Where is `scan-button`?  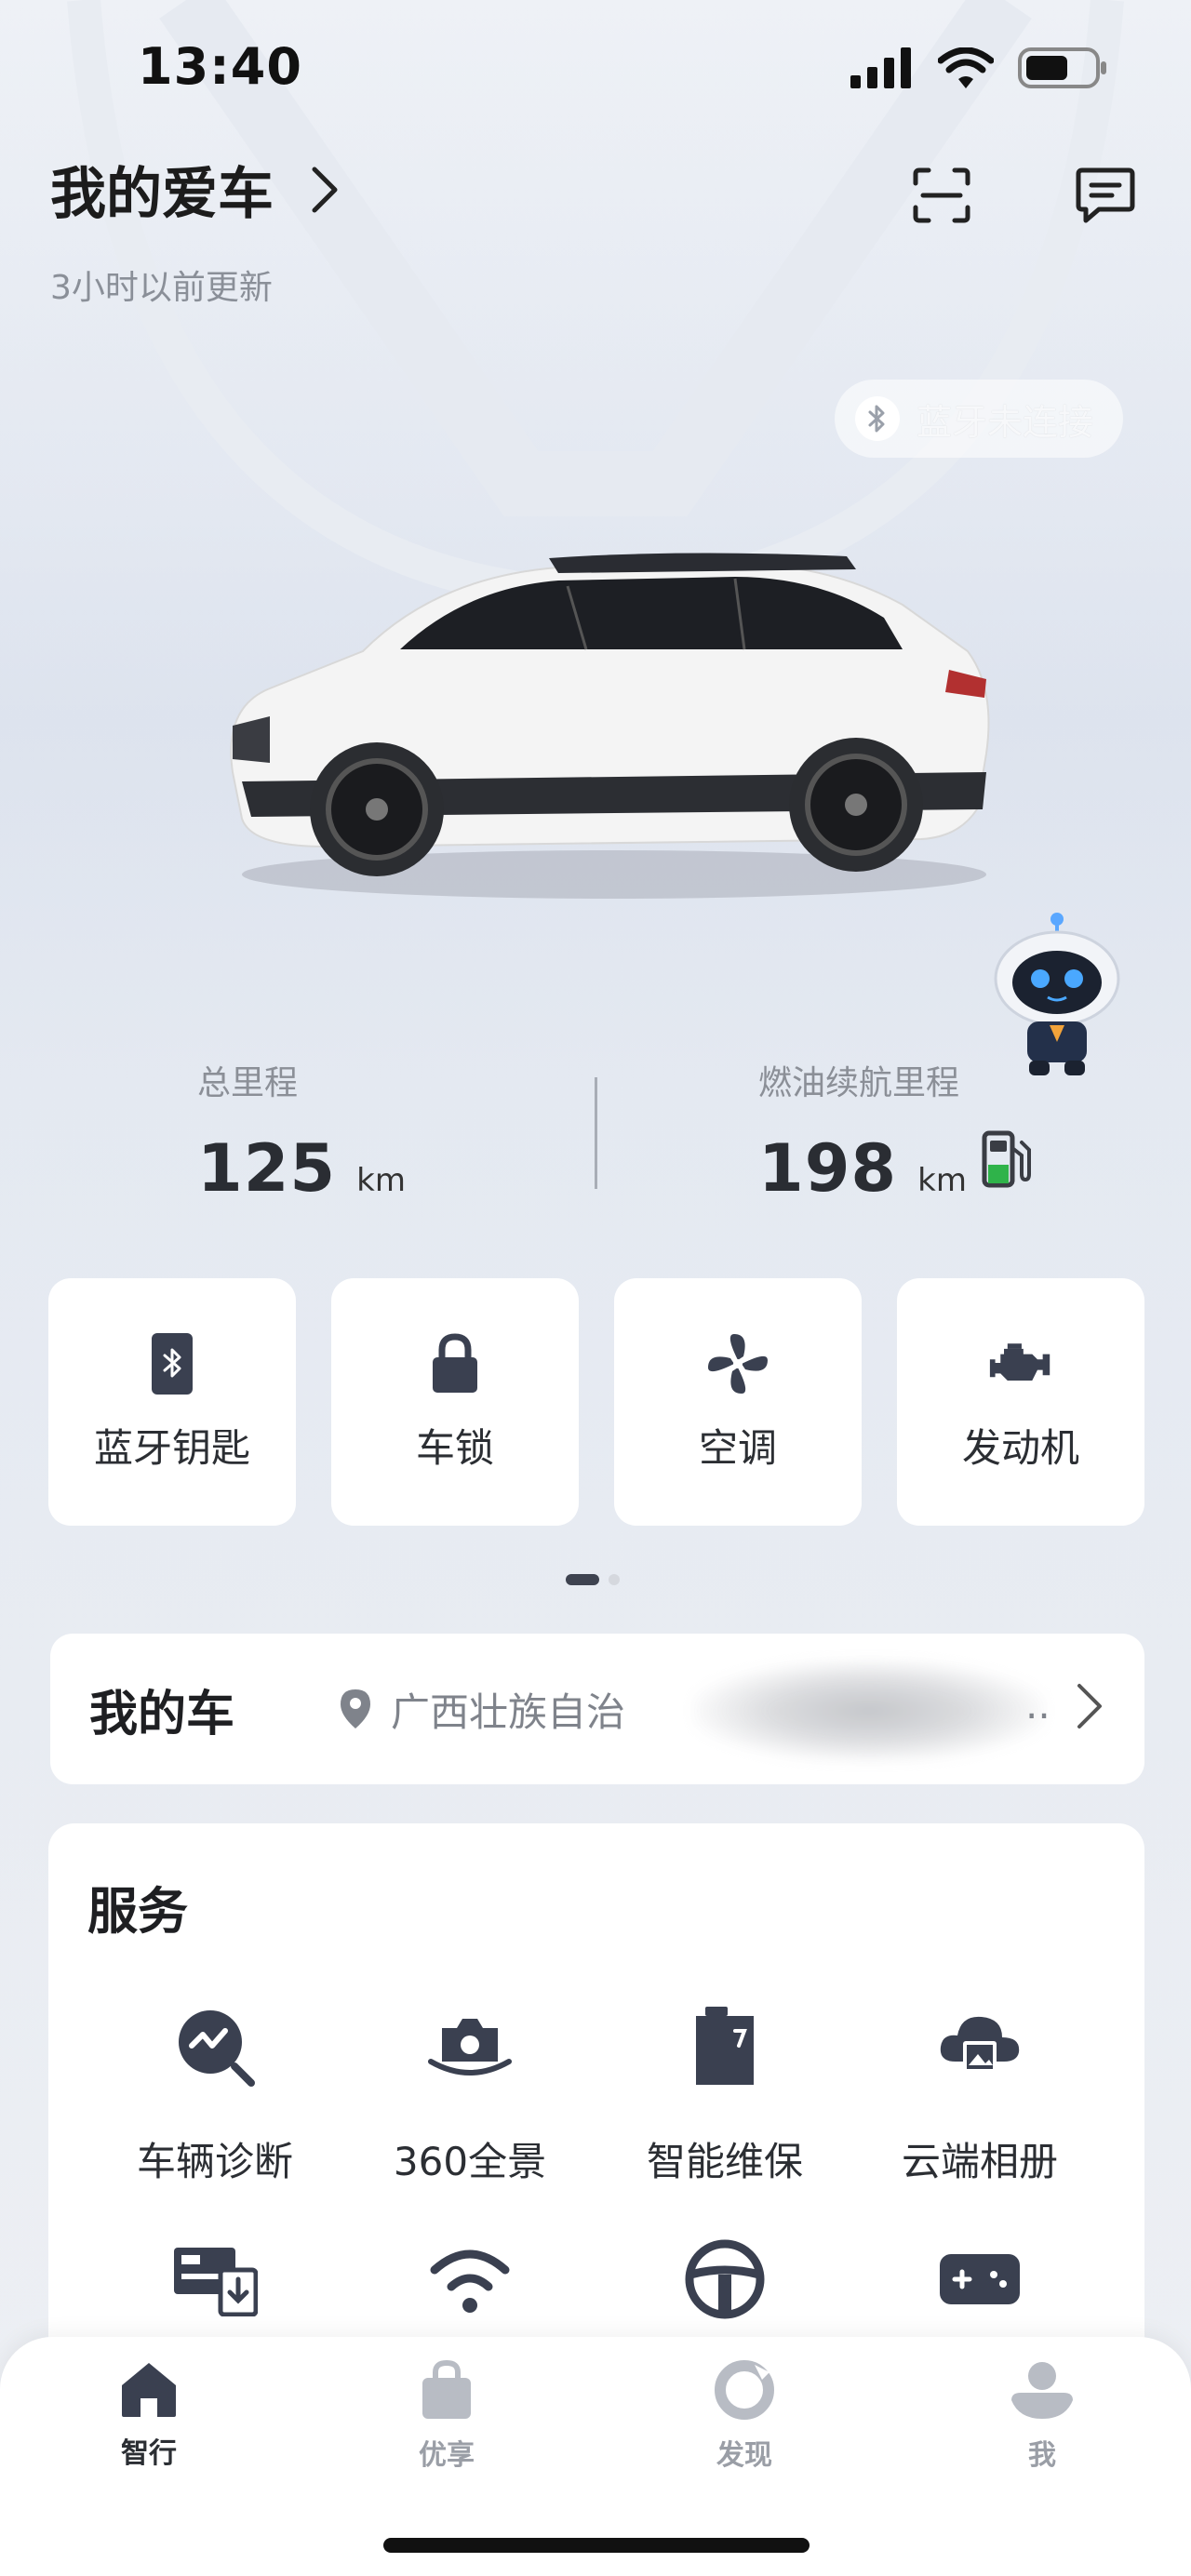 scan-button is located at coordinates (941, 195).